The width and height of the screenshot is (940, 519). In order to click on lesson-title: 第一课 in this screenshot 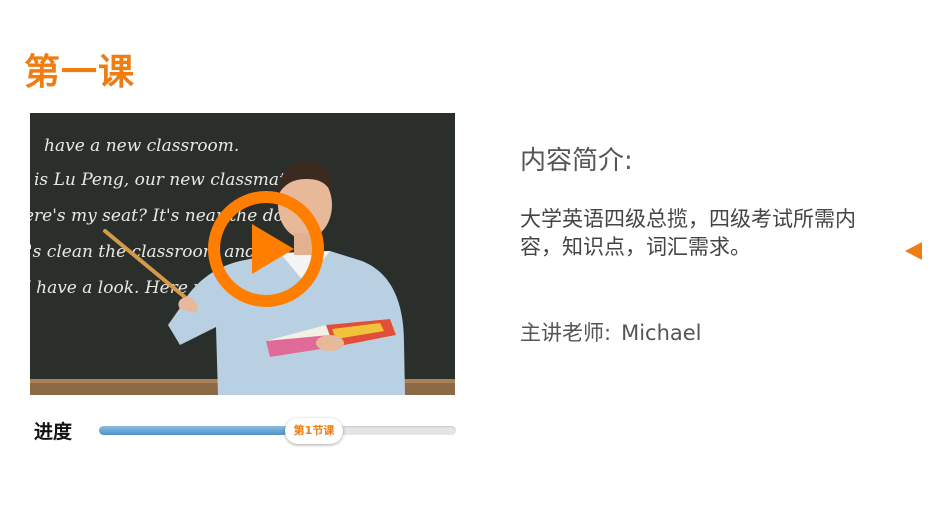, I will do `click(80, 72)`.